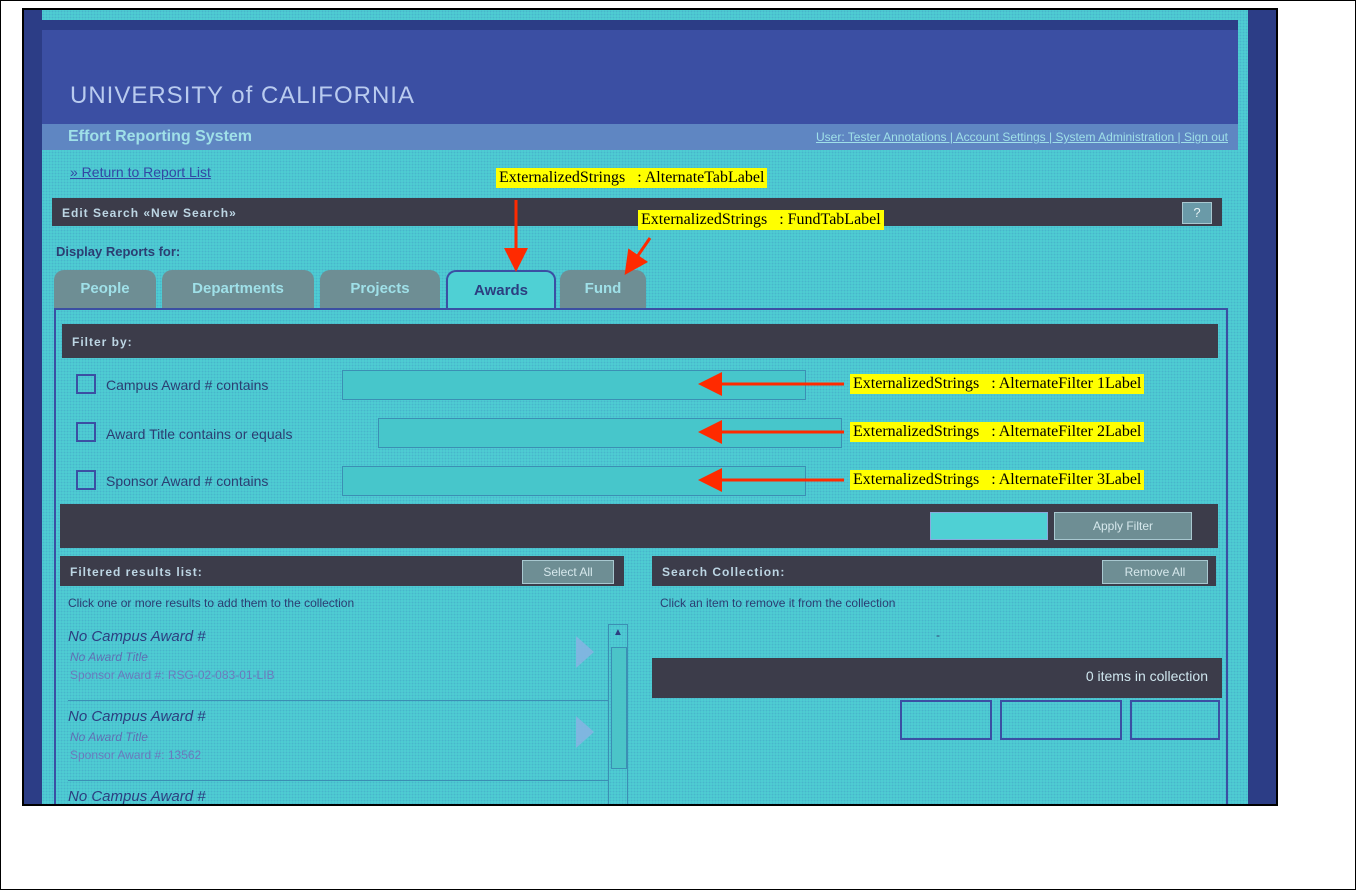 This screenshot has width=1356, height=890. What do you see at coordinates (136, 572) in the screenshot?
I see `filtered-results-title: Filtered results list:` at bounding box center [136, 572].